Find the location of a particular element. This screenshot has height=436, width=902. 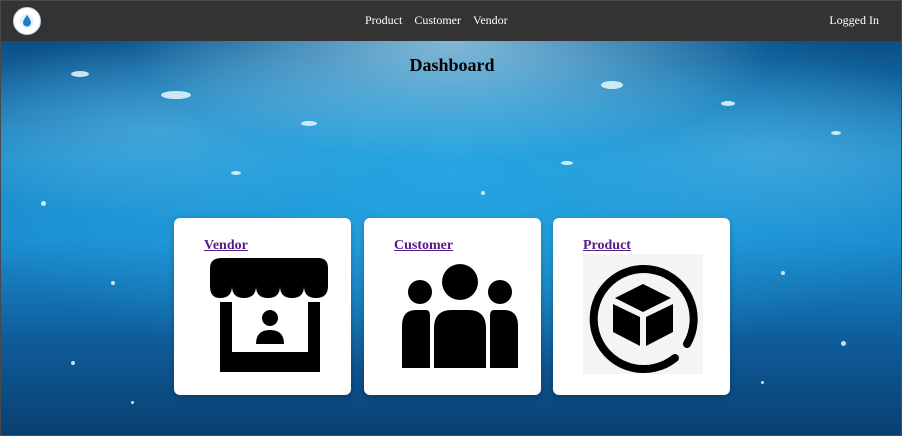

vendor-card: Vendor is located at coordinates (262, 306).